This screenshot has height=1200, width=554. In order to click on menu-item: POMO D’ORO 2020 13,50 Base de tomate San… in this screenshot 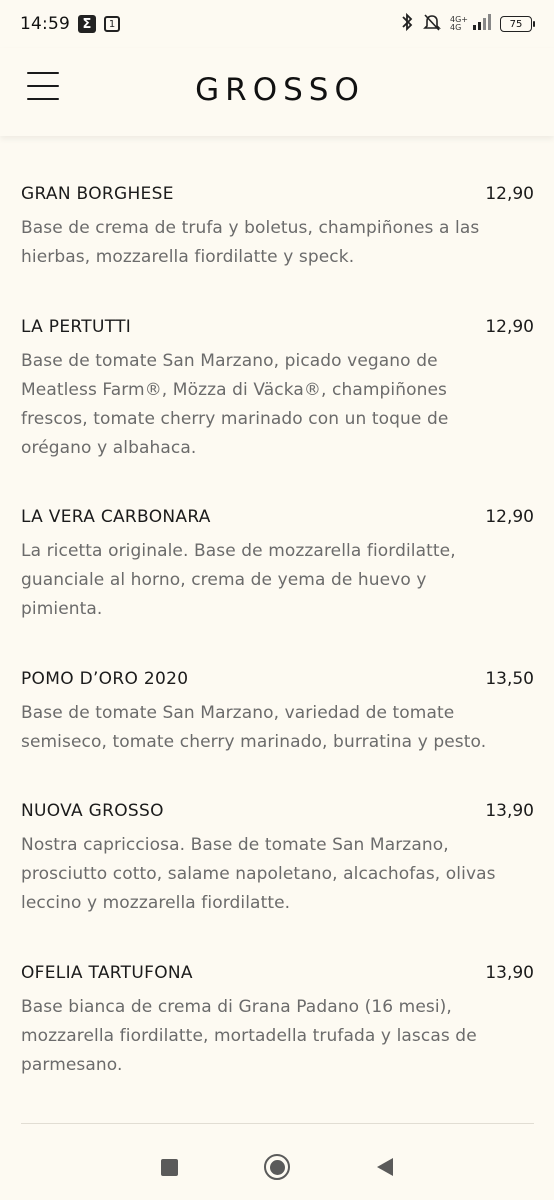, I will do `click(277, 713)`.